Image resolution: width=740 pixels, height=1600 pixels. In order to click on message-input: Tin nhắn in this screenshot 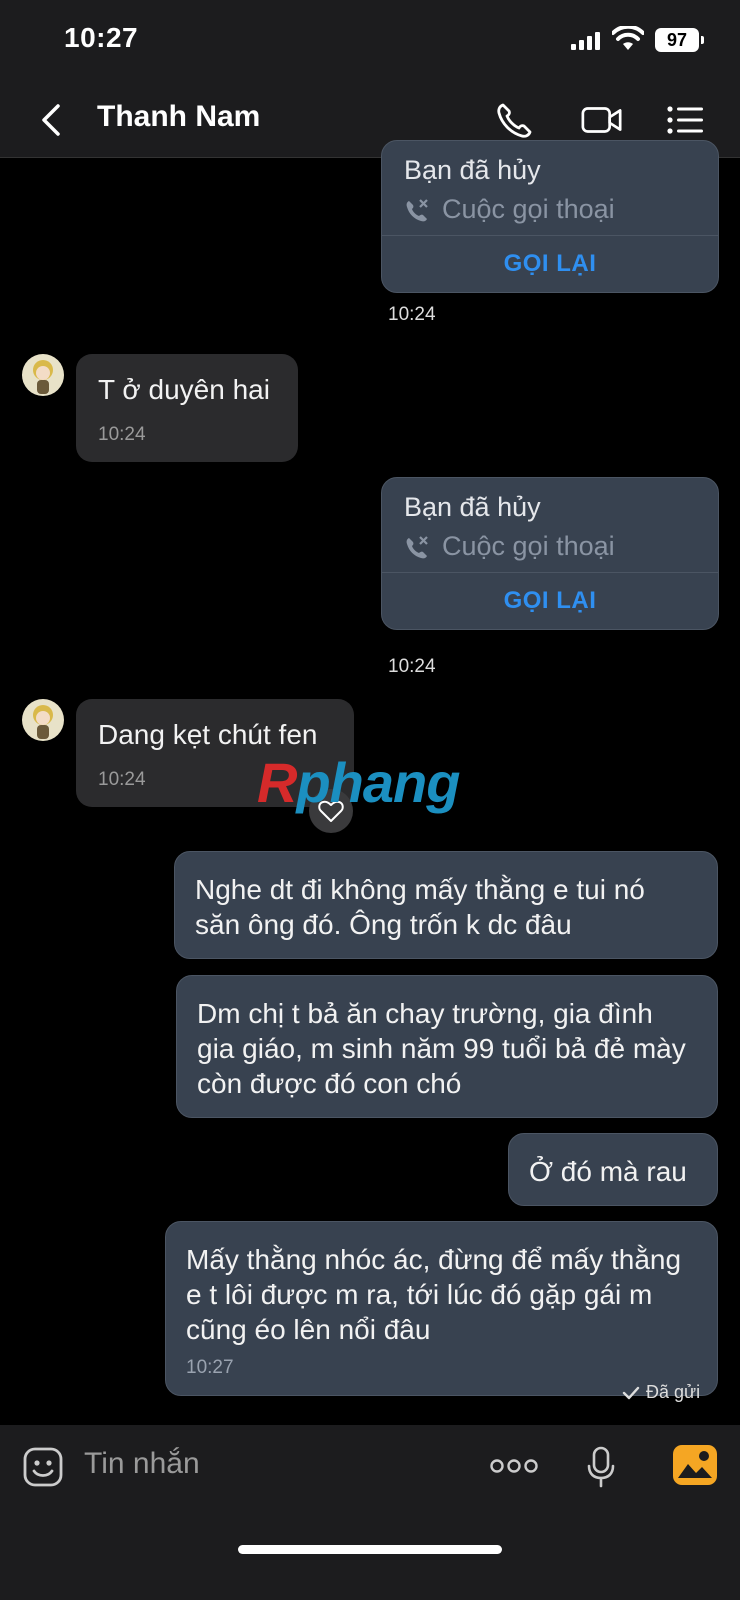, I will do `click(142, 1464)`.